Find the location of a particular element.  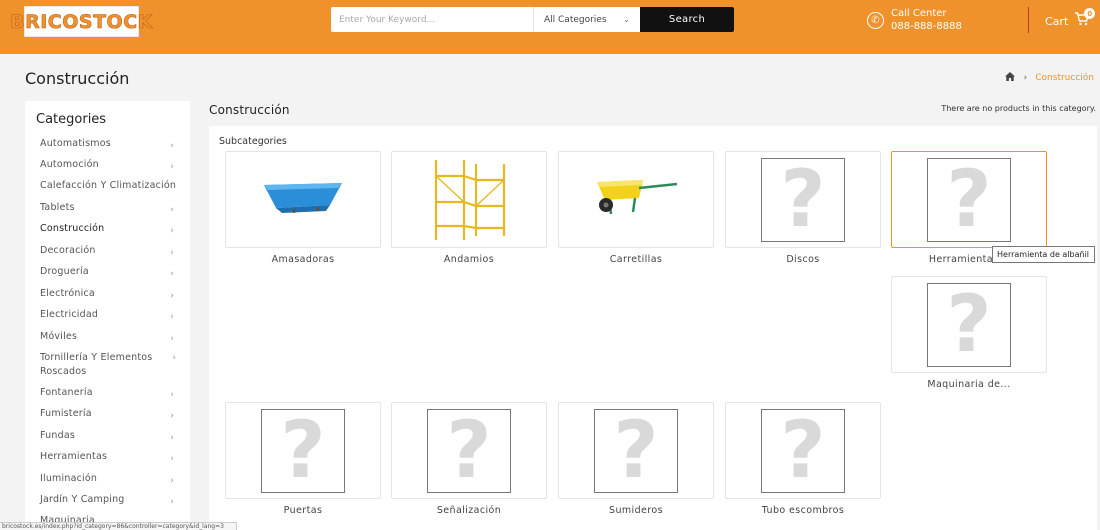

subcategory-label: Tubo escombros is located at coordinates (803, 510).